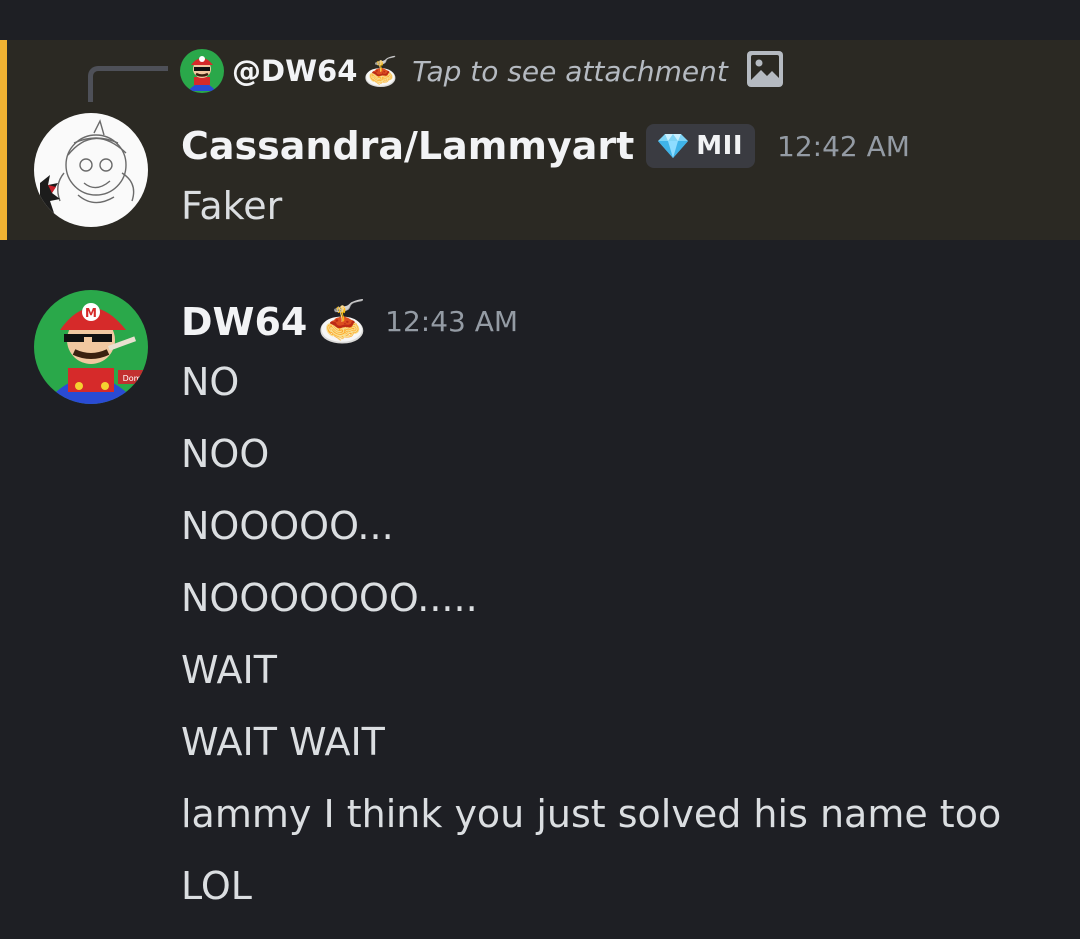  I want to click on reply-author-name: @DW64, so click(294, 71).